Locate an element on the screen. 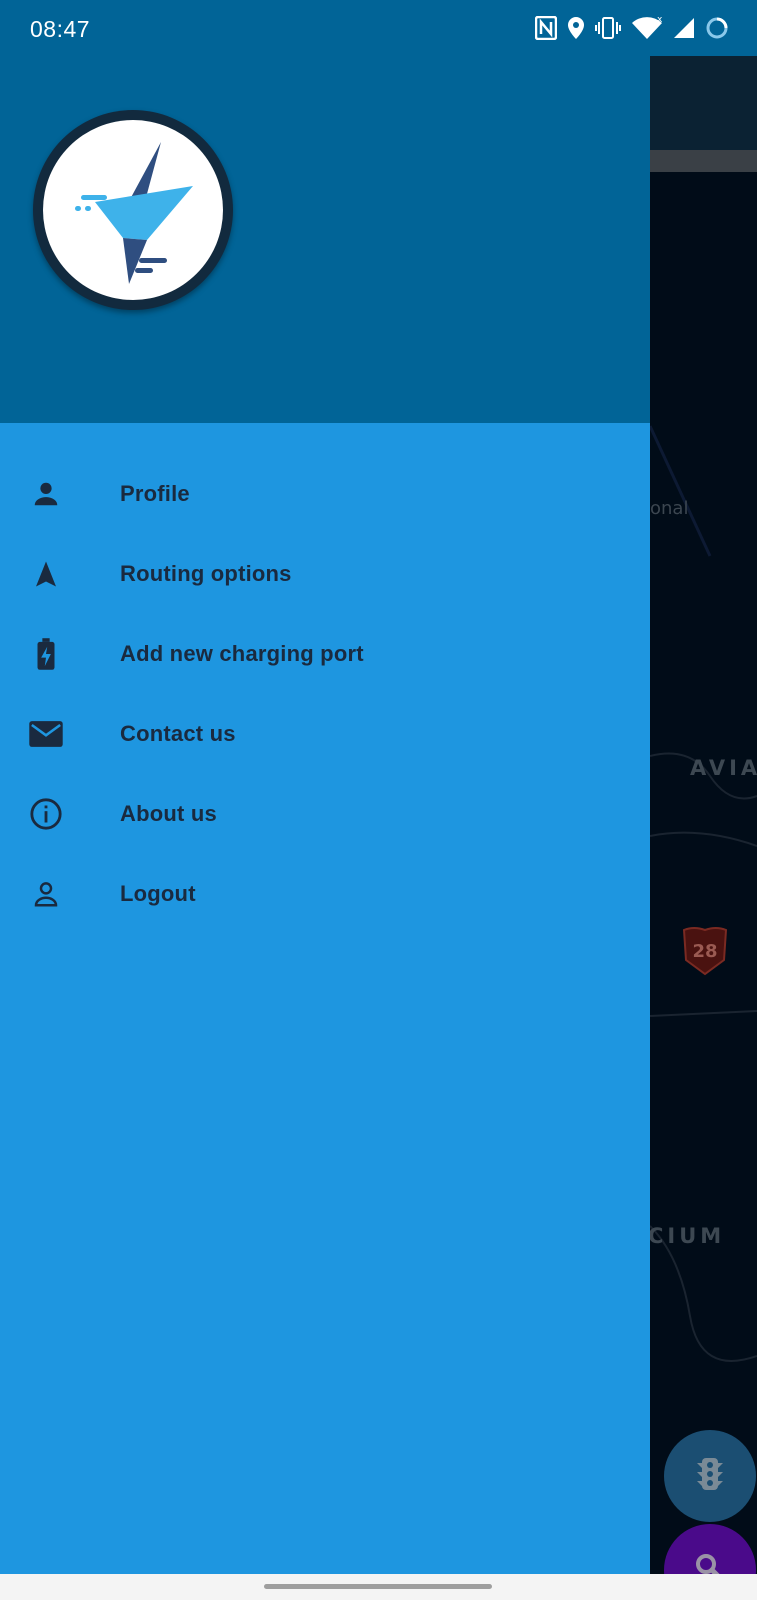 Image resolution: width=757 pixels, height=1600 pixels. system-navigation-bar is located at coordinates (378, 1587).